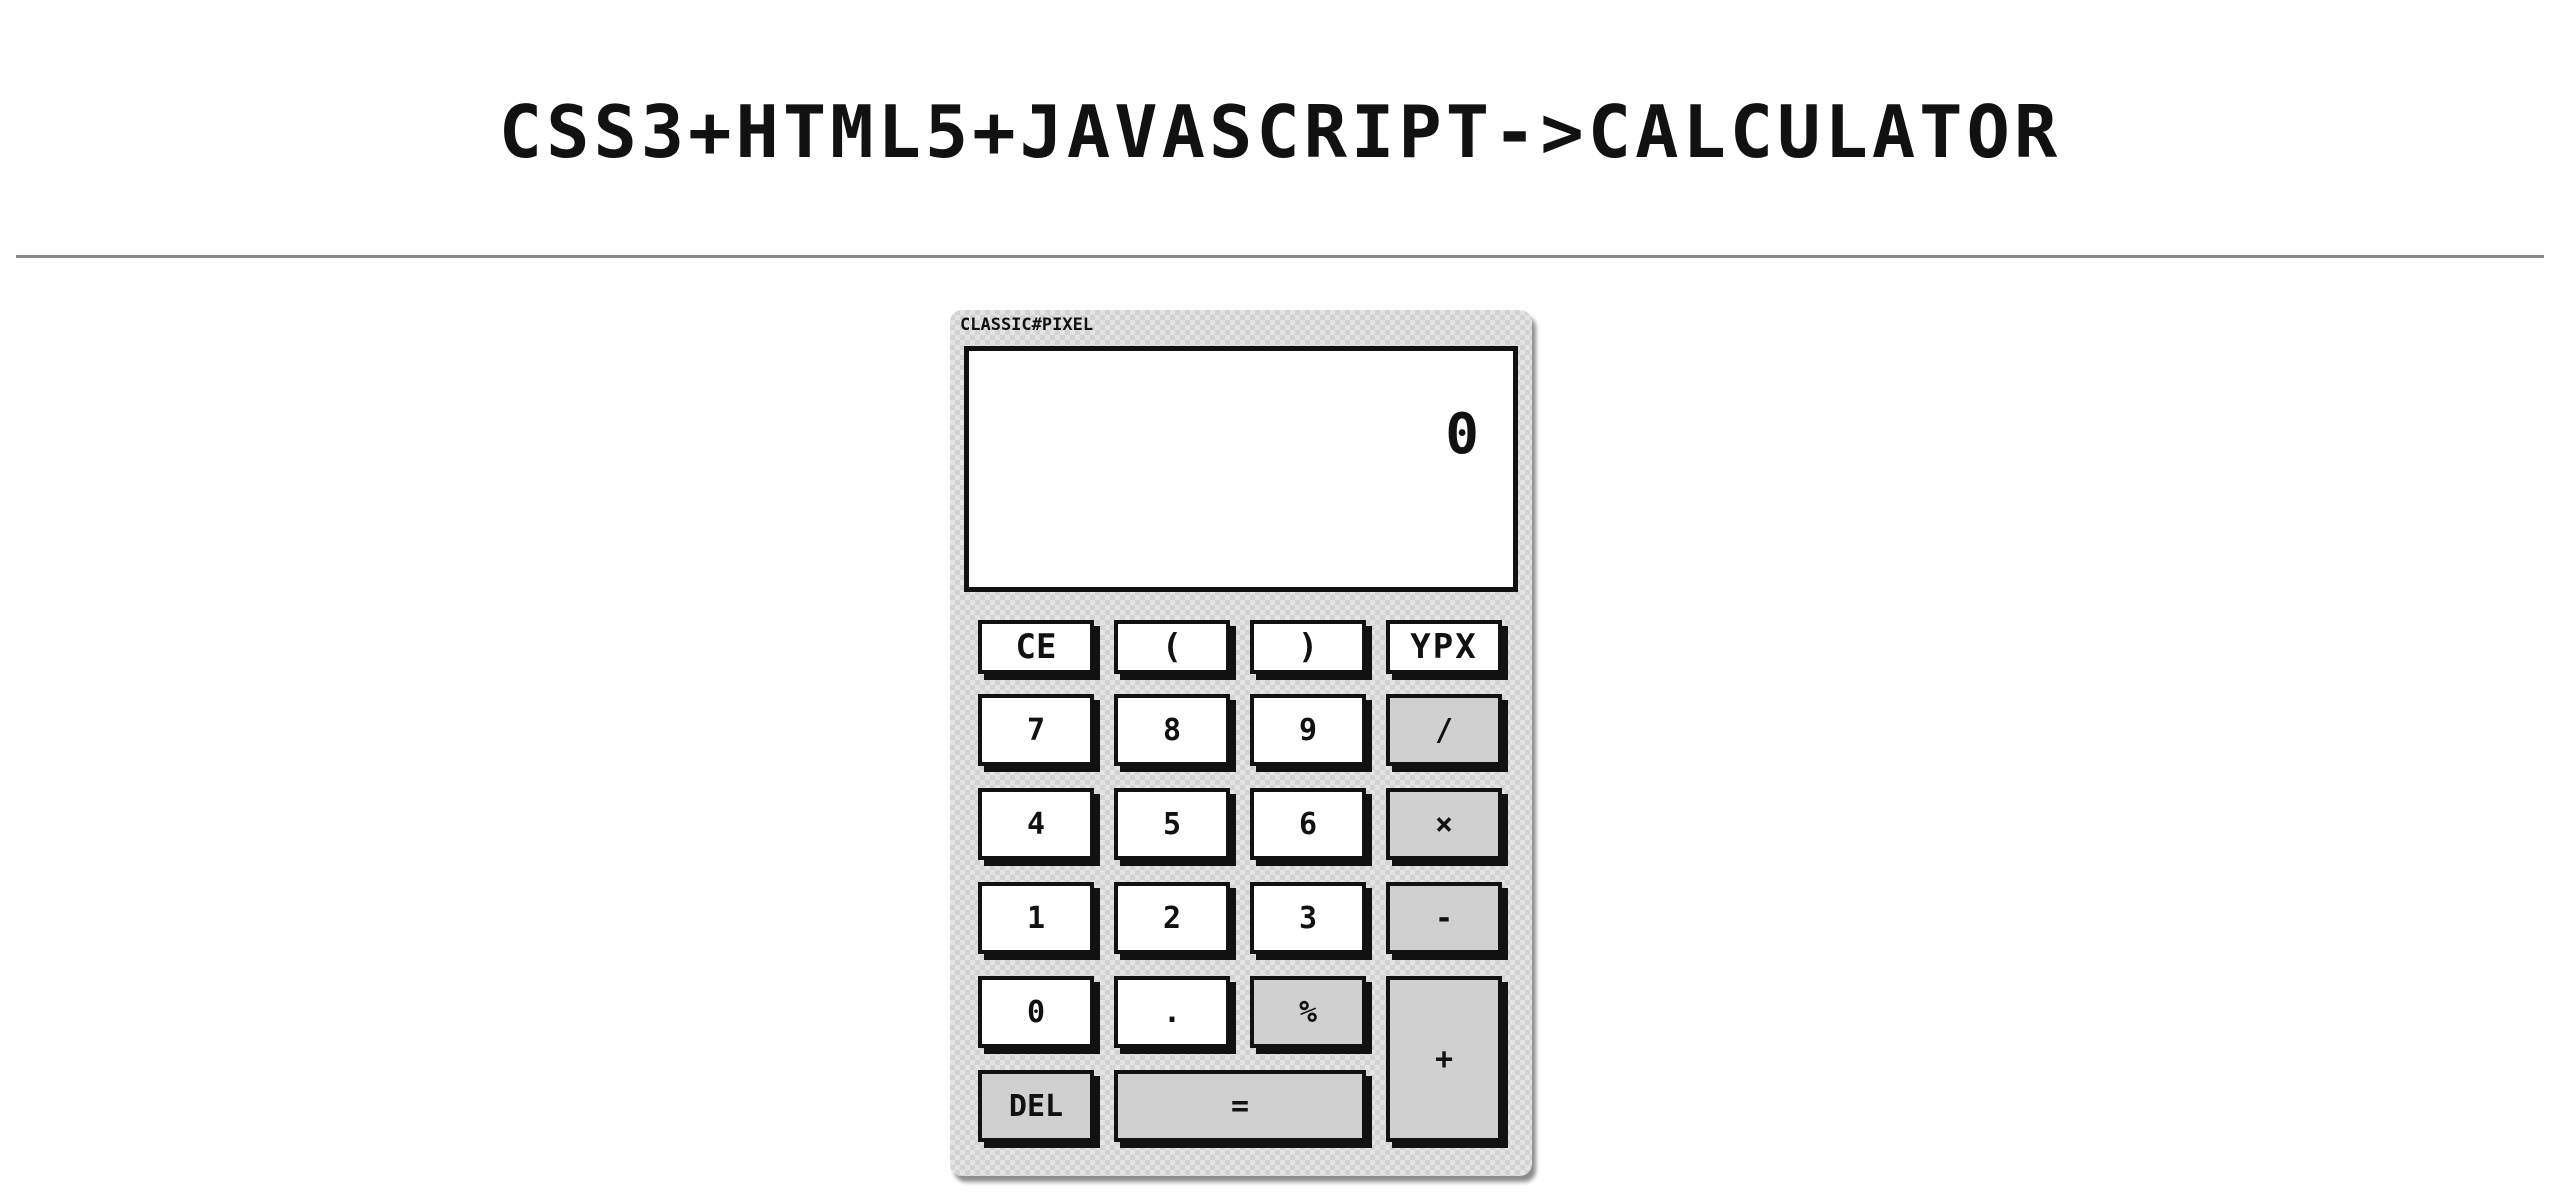 This screenshot has width=2560, height=1194. I want to click on display-value: 0, so click(1462, 434).